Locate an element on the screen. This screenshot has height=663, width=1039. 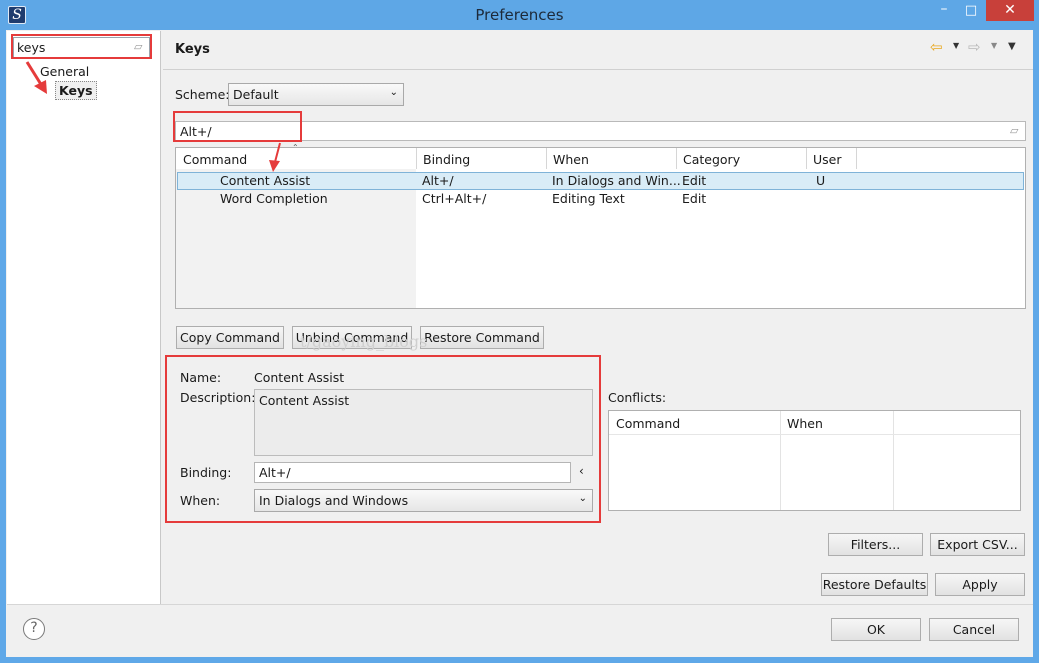
annotation-arrow-command is located at coordinates (275, 157).